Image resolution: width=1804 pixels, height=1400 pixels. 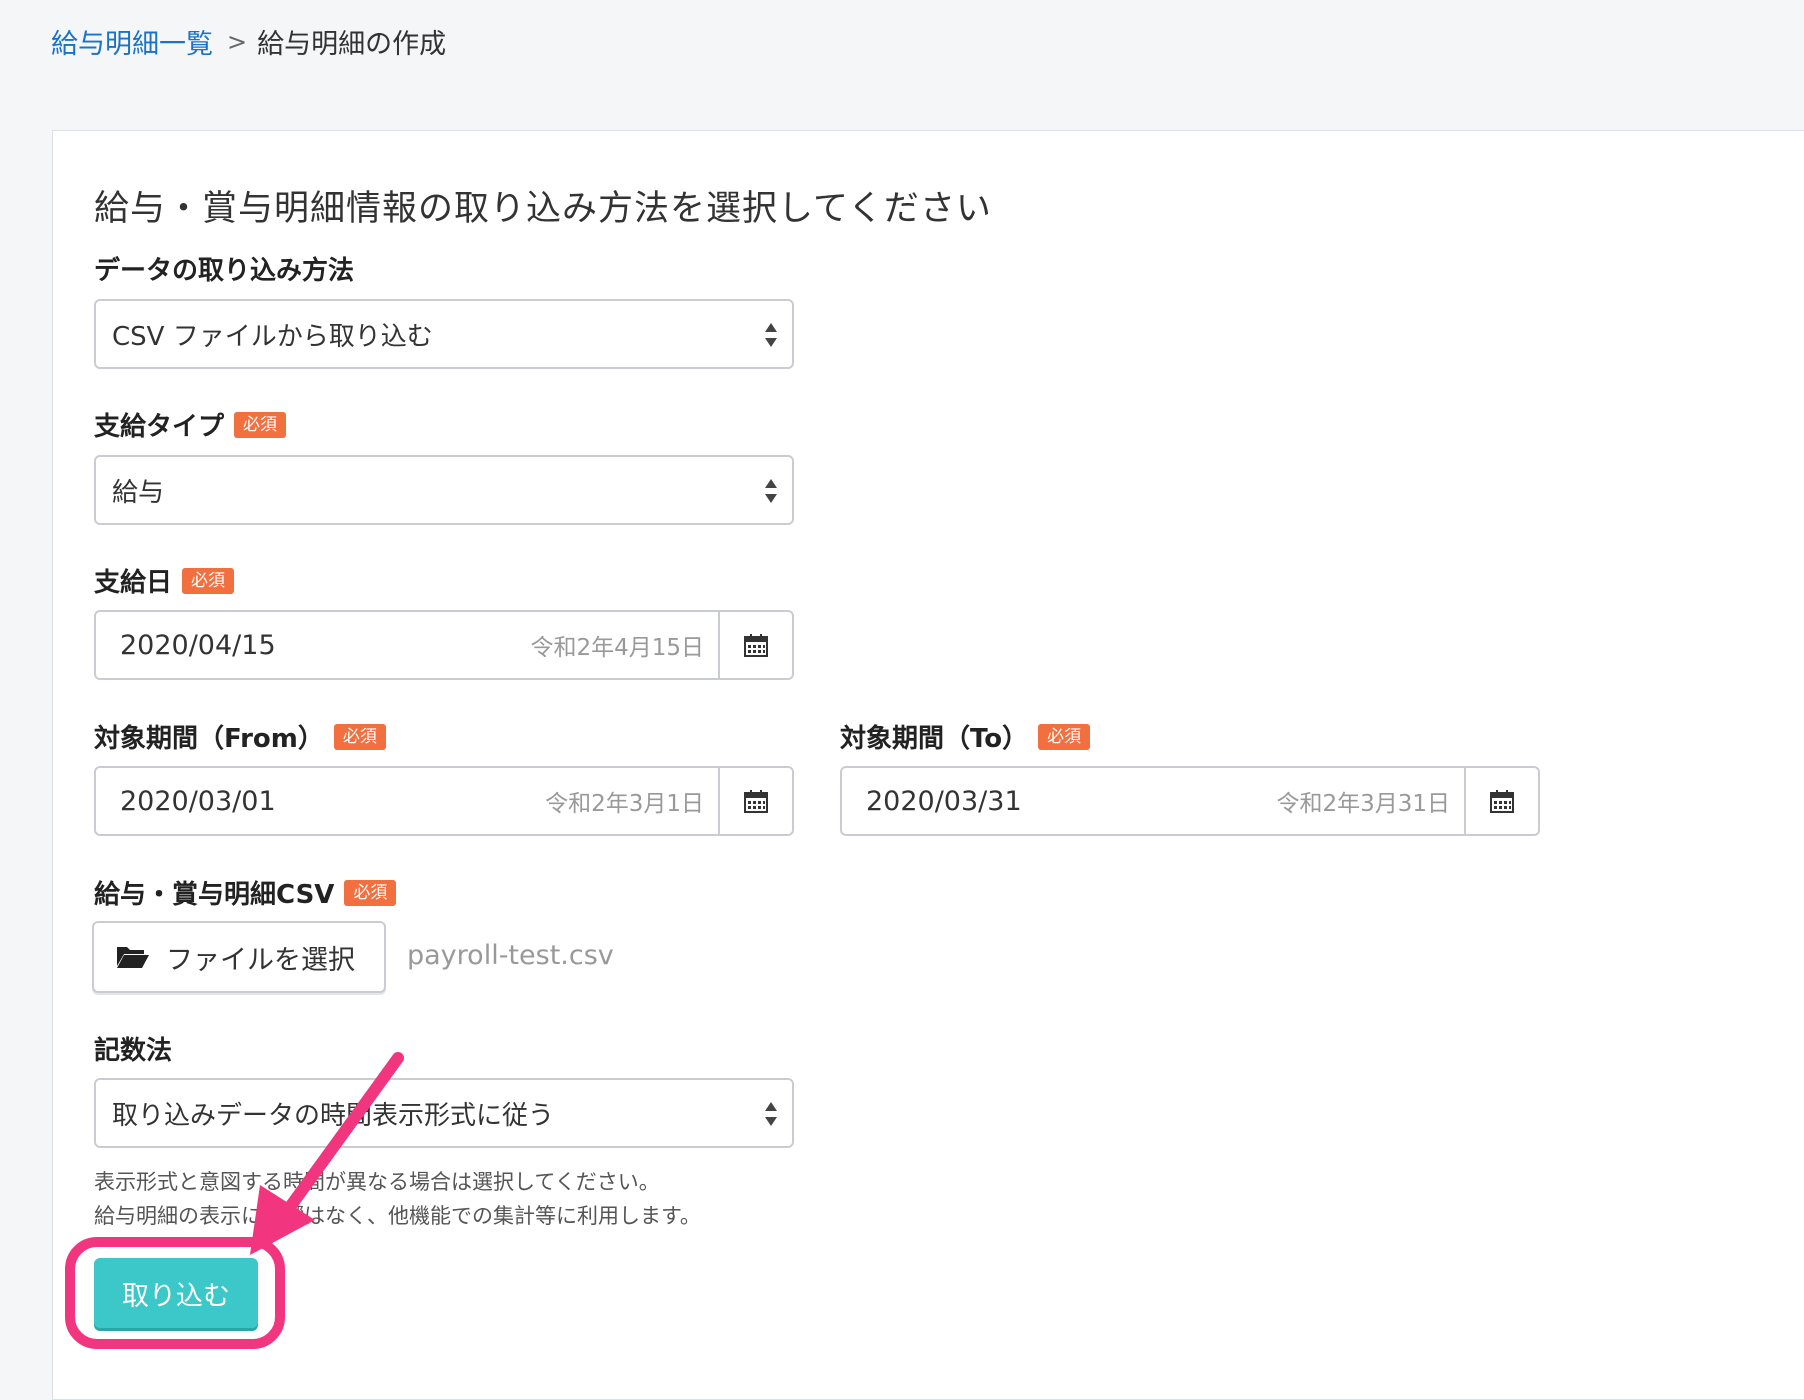 I want to click on period-to-era: 令和2年3月31日, so click(x=1363, y=804).